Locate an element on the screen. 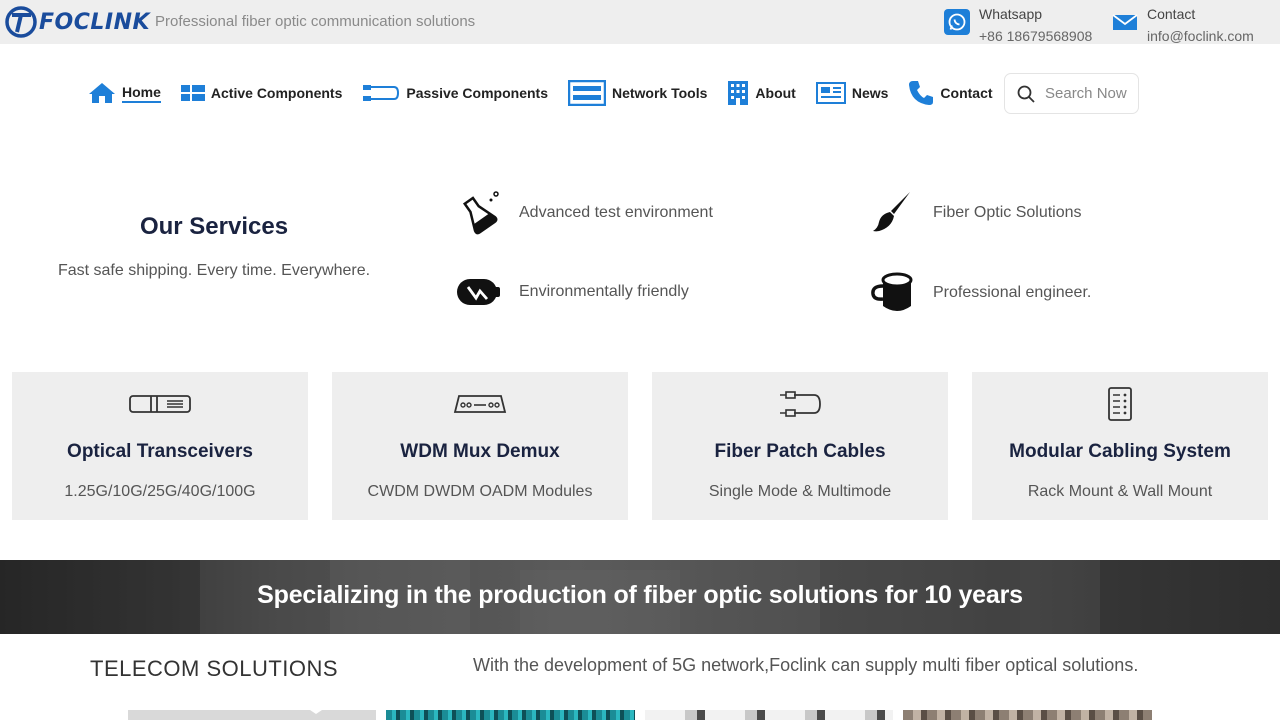  service-item: Advanced test environment is located at coordinates (584, 212).